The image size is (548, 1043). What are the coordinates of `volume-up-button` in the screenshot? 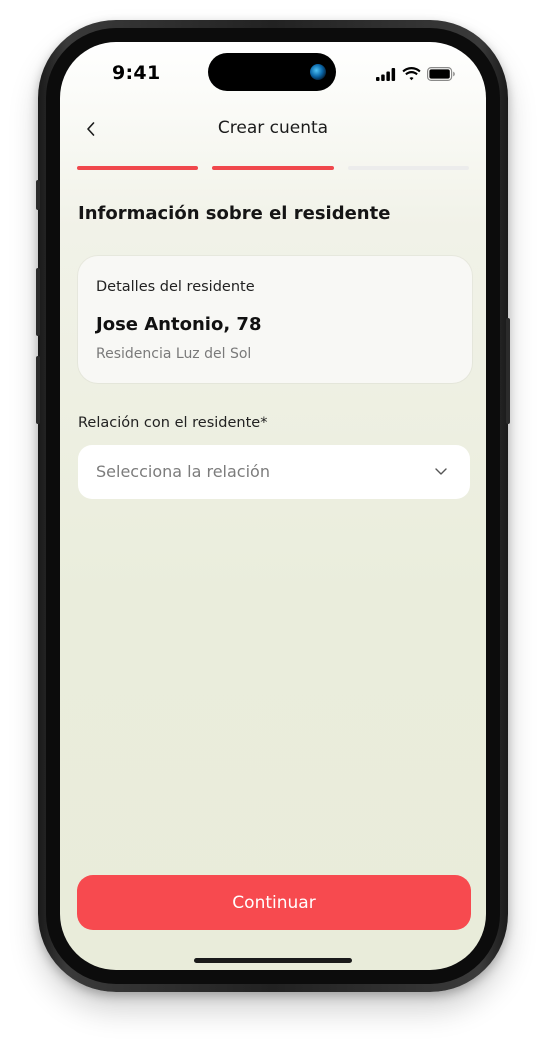 It's located at (38, 302).